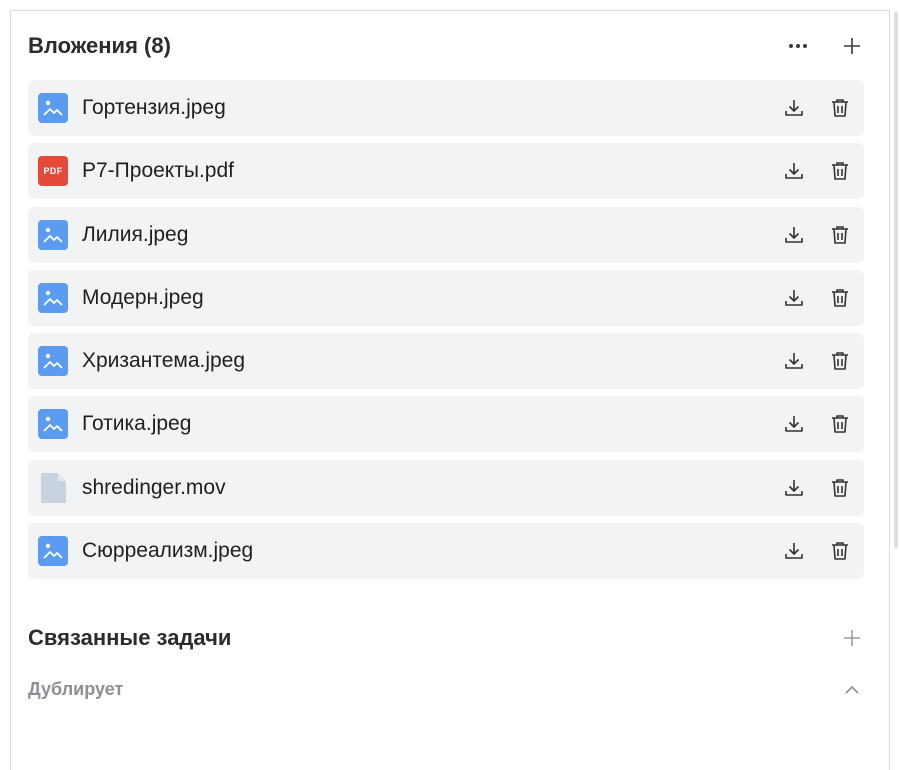  What do you see at coordinates (154, 107) in the screenshot?
I see `attachment-name: Гортензия.jpeg` at bounding box center [154, 107].